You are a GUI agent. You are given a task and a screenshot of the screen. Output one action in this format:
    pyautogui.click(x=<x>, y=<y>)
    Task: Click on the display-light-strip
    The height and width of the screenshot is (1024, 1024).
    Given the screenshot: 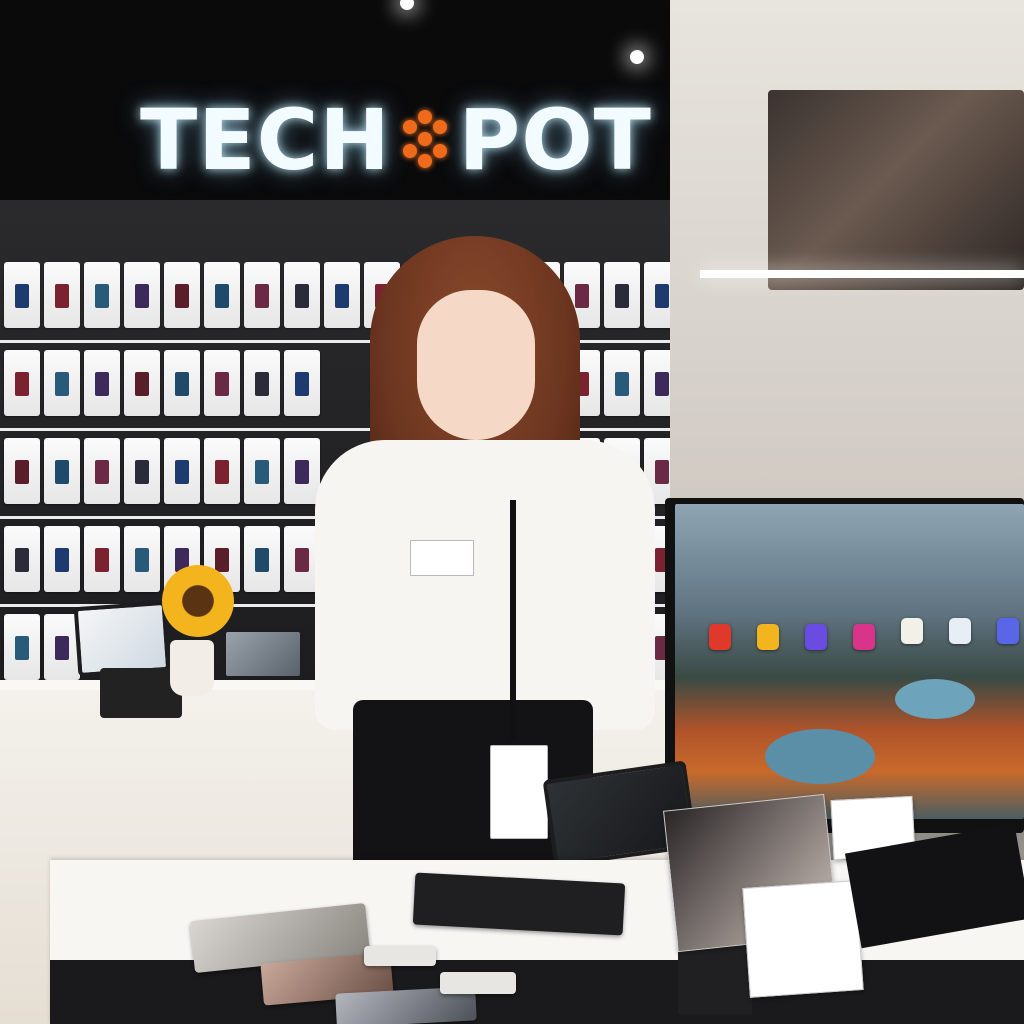 What is the action you would take?
    pyautogui.click(x=862, y=274)
    